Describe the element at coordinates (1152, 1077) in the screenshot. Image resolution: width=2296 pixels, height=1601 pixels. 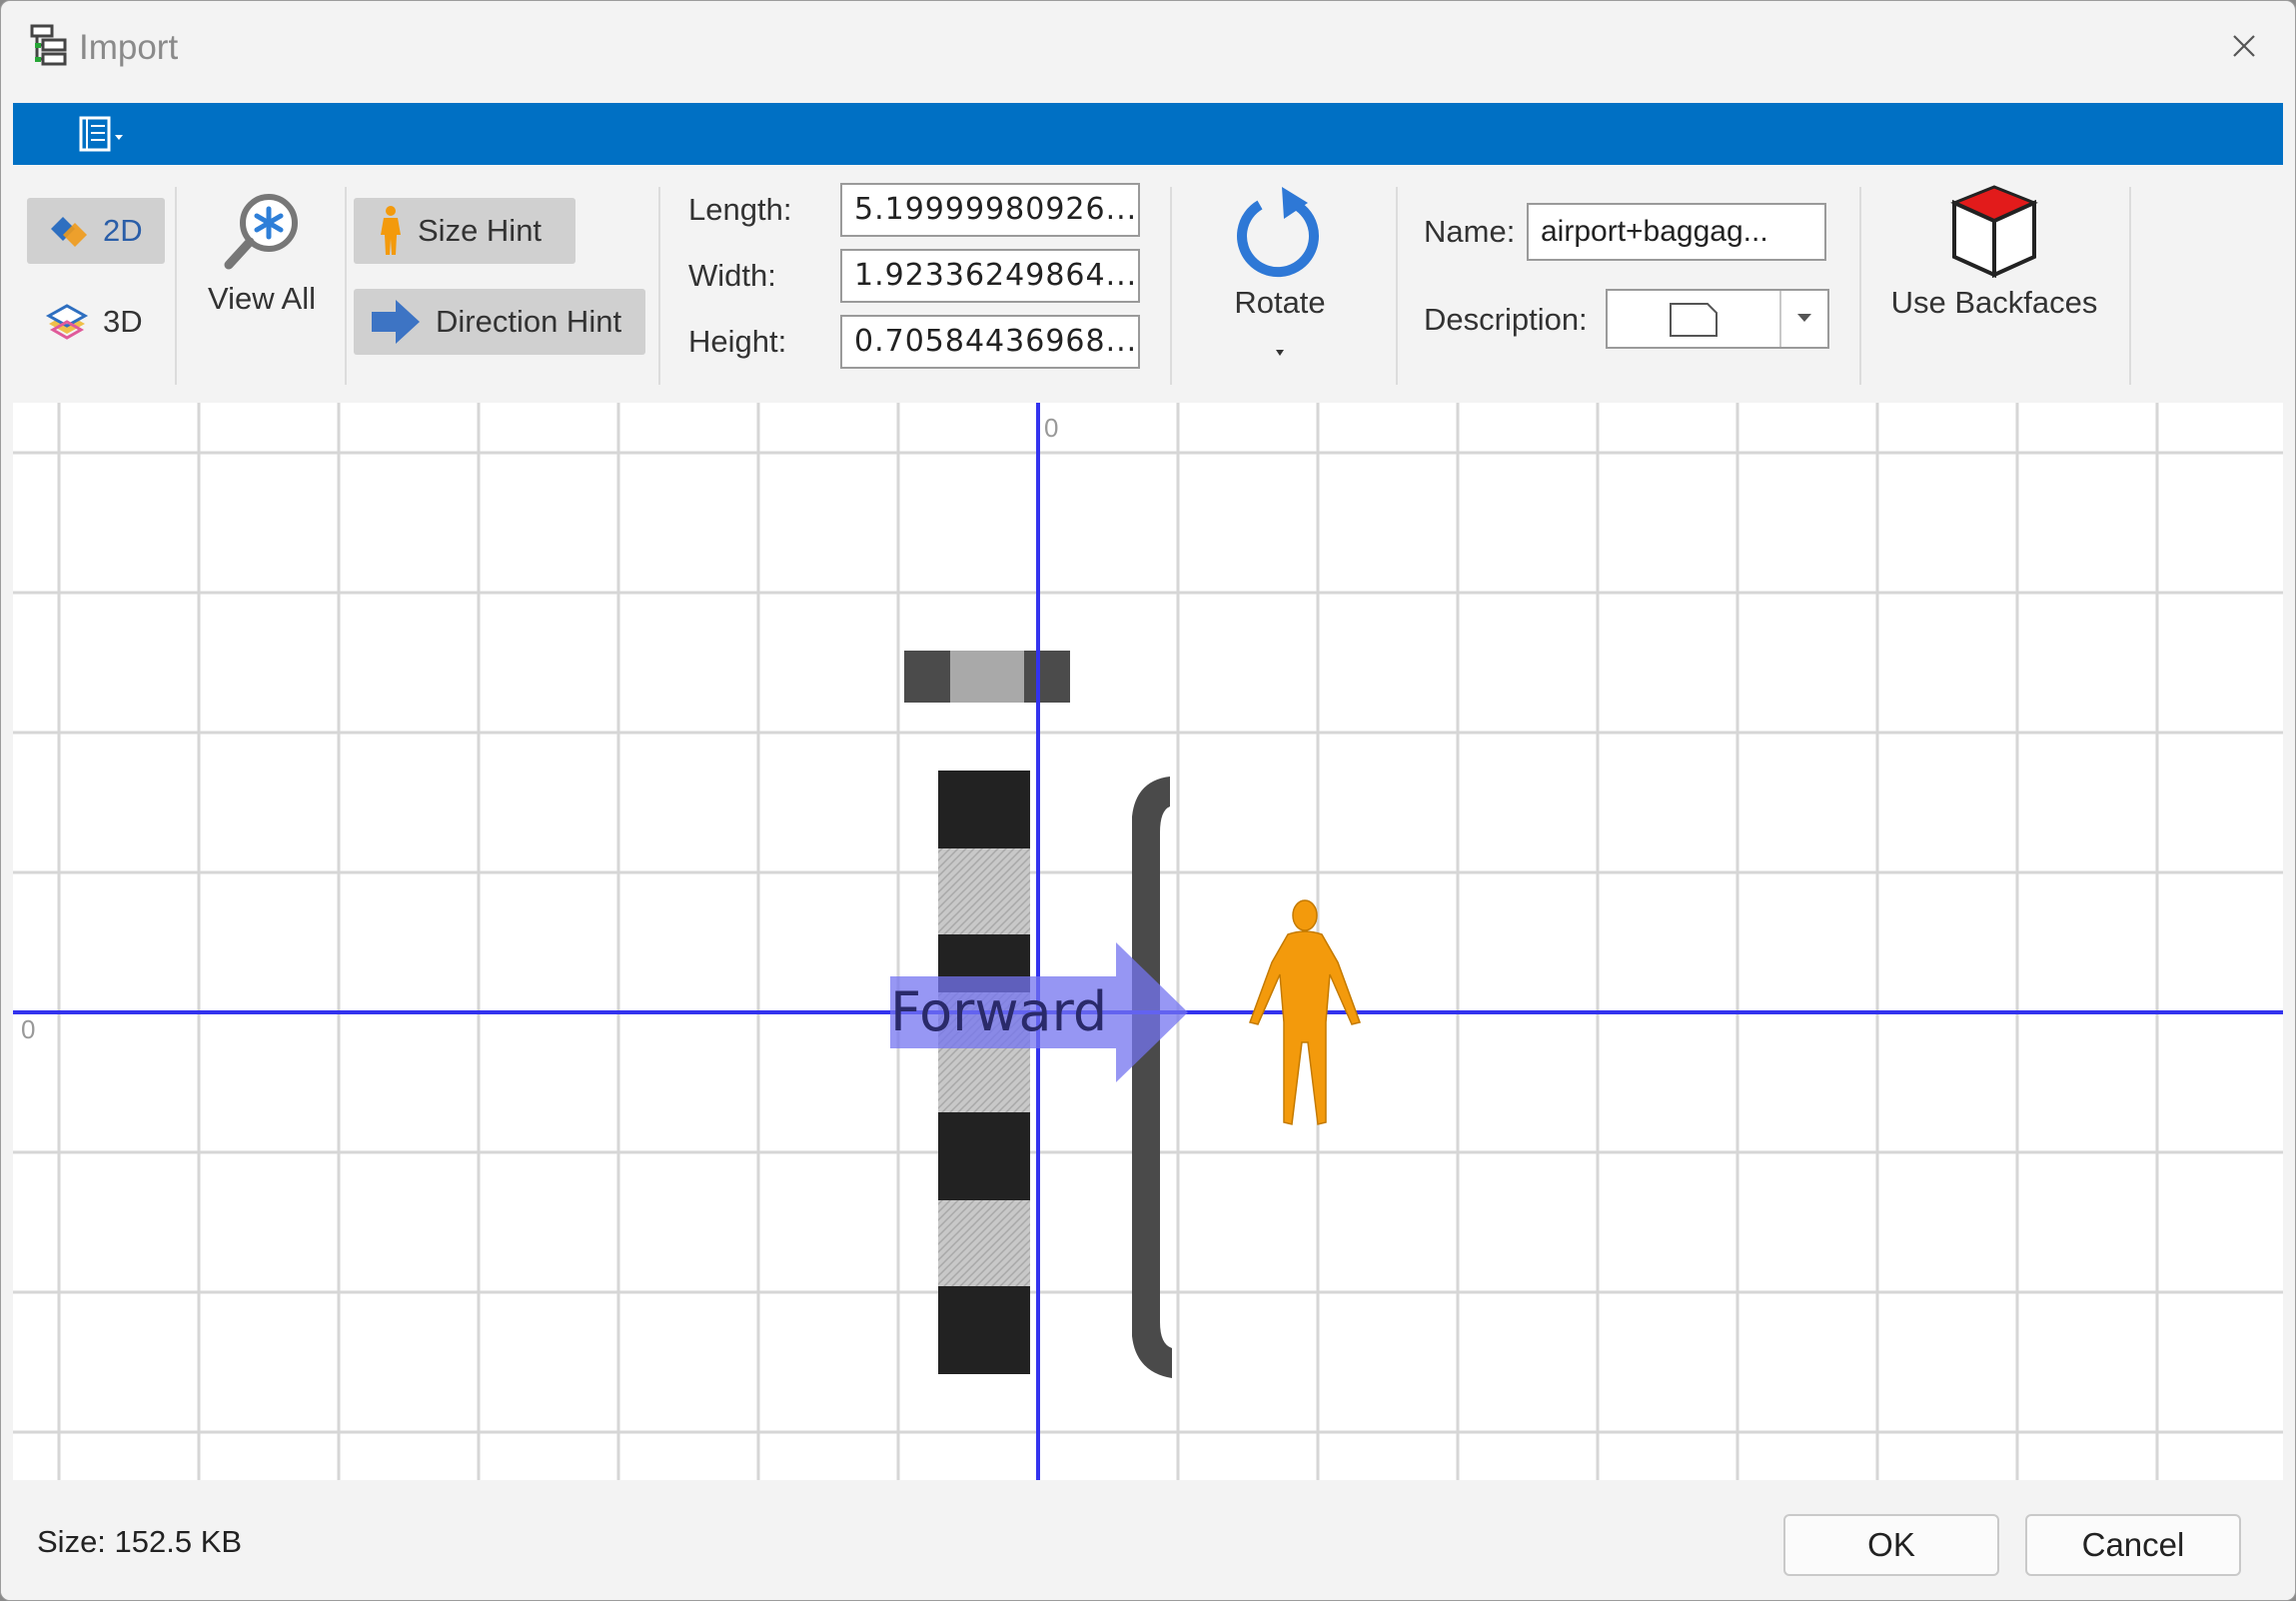
I see `model-handrail` at that location.